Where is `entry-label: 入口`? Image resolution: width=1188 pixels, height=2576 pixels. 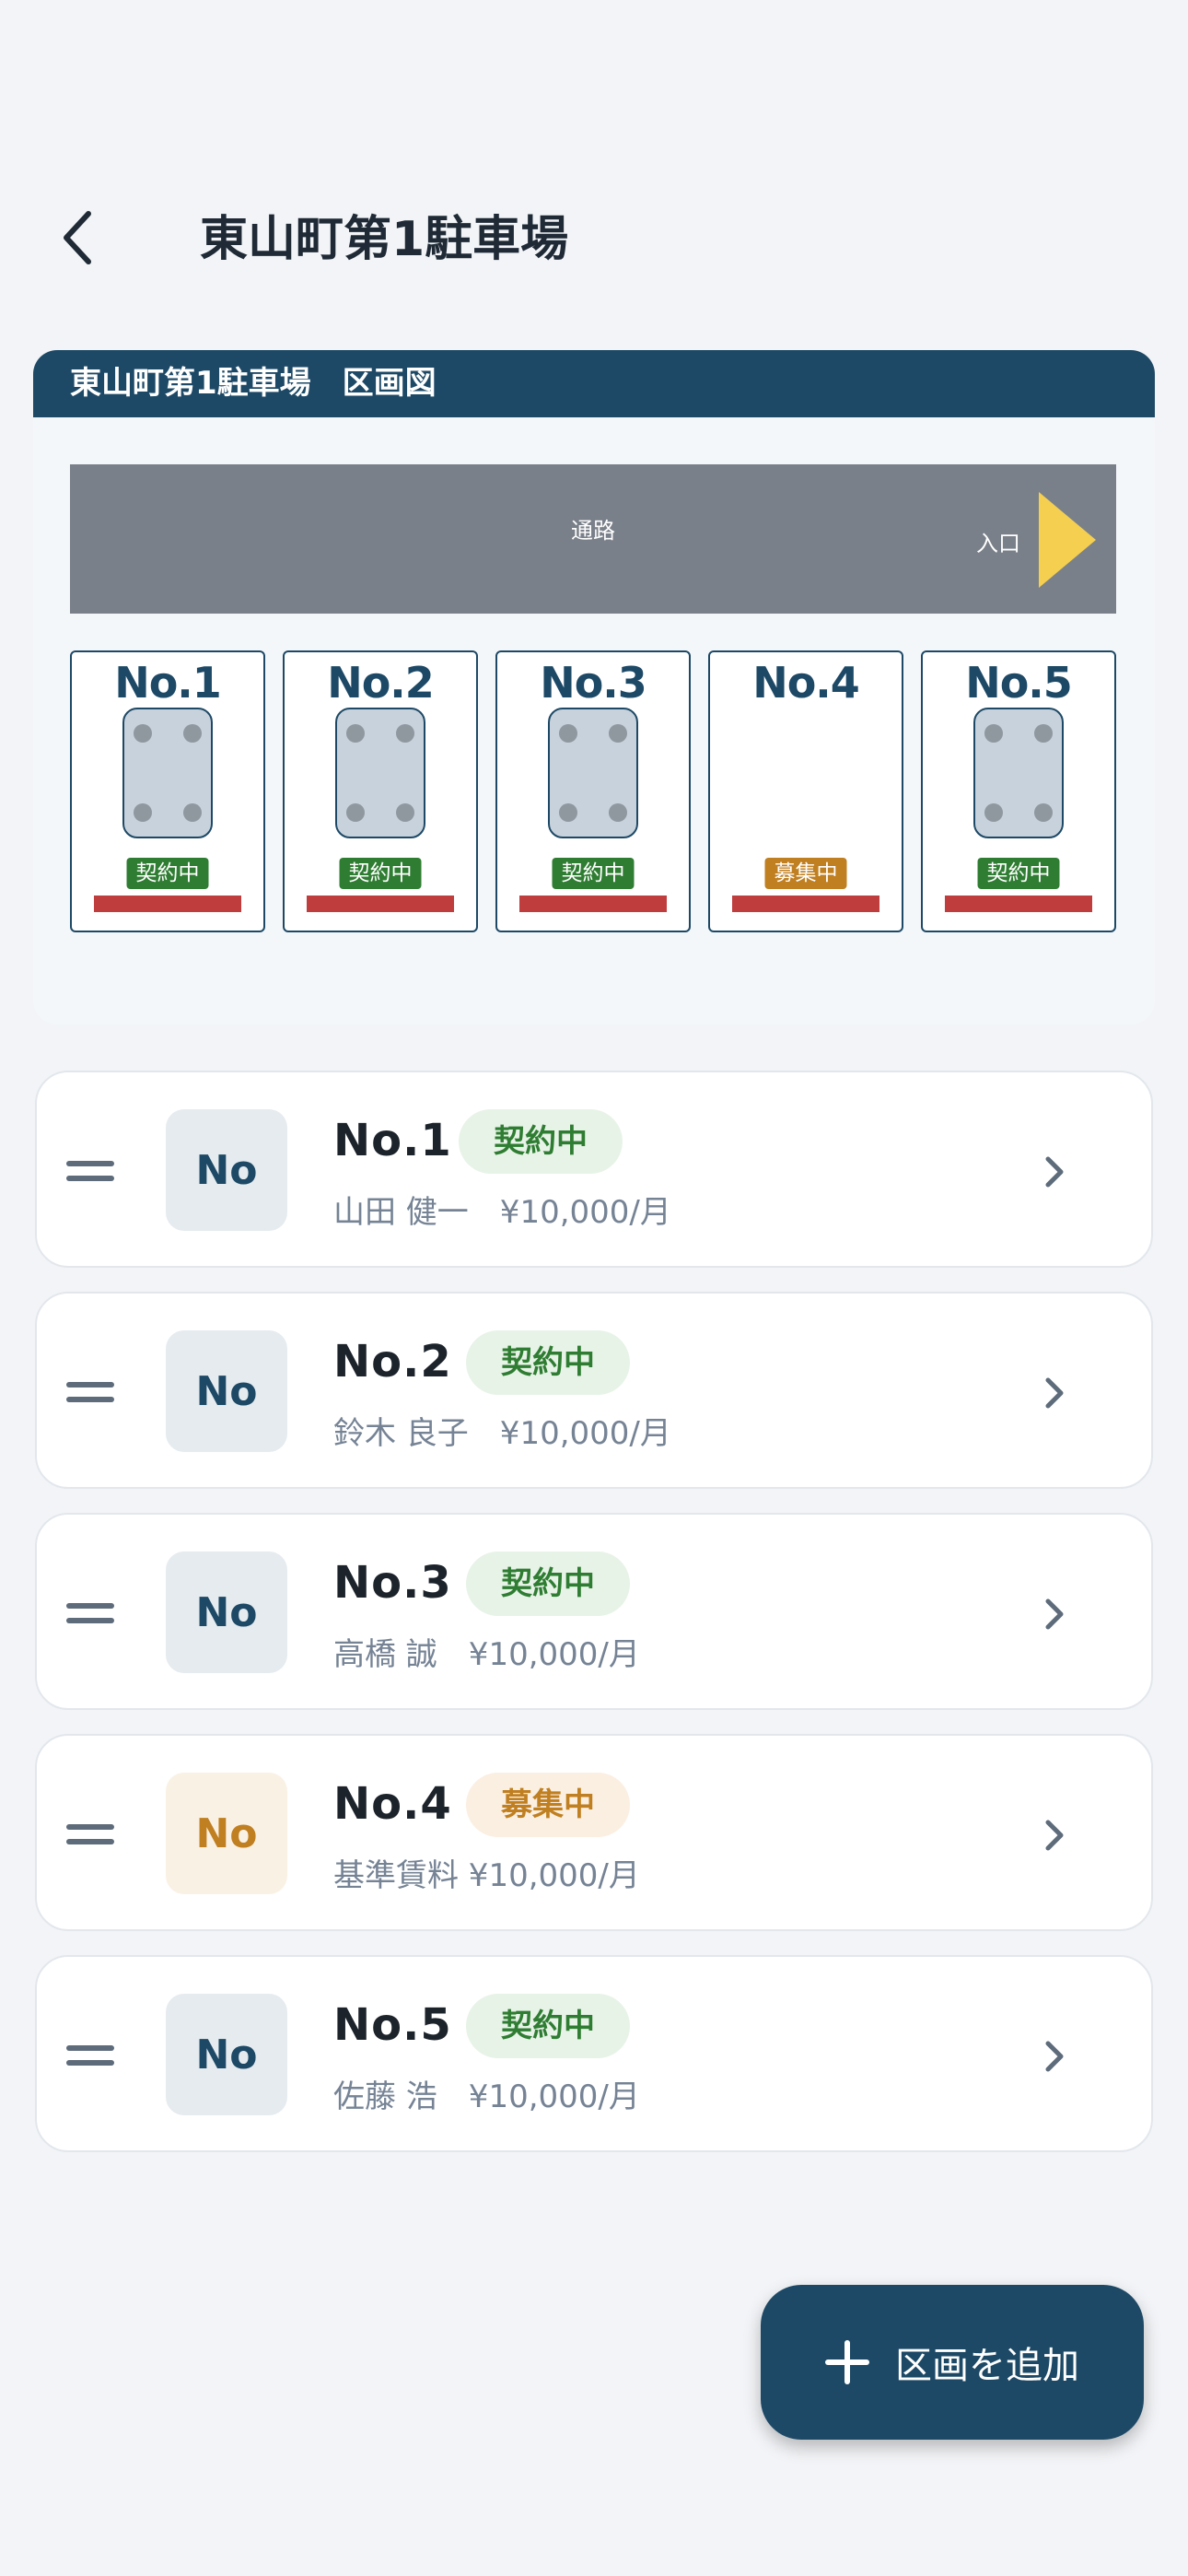 entry-label: 入口 is located at coordinates (998, 543).